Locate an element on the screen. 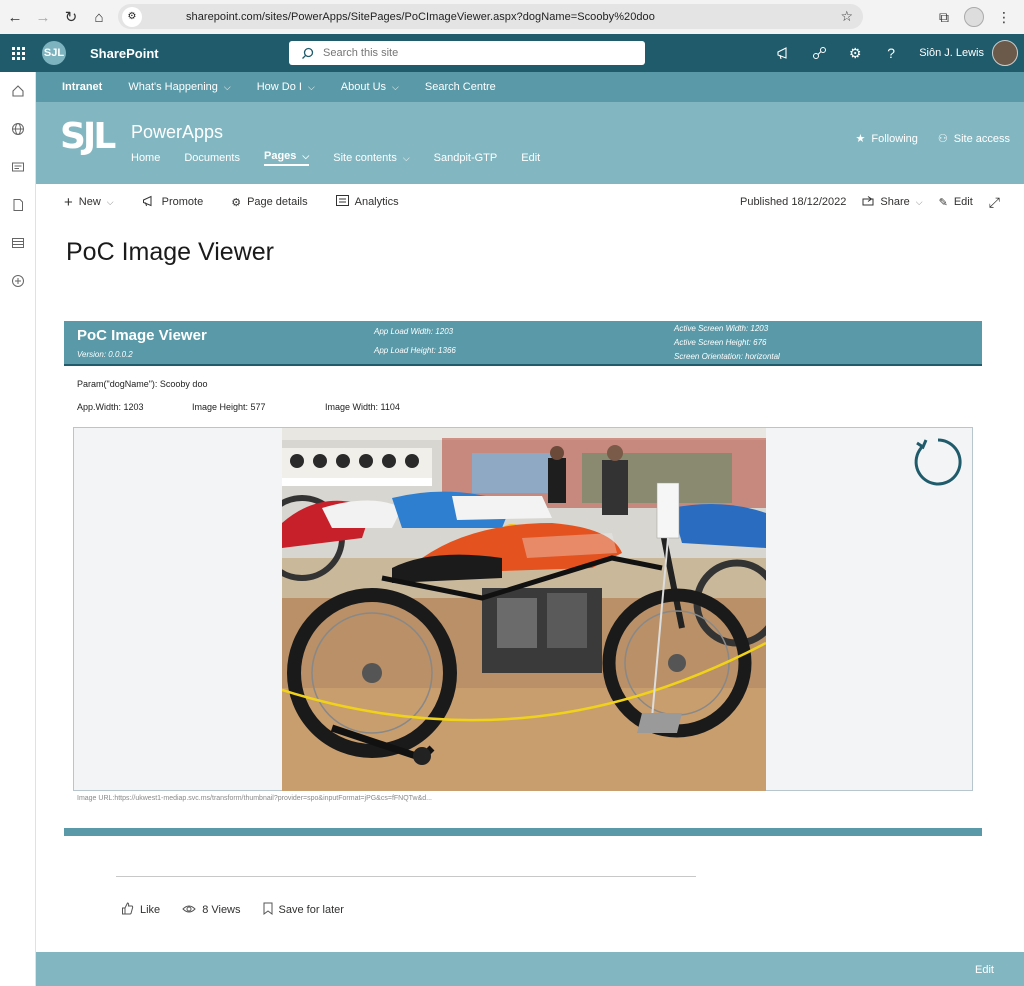  search-input is located at coordinates (473, 53).